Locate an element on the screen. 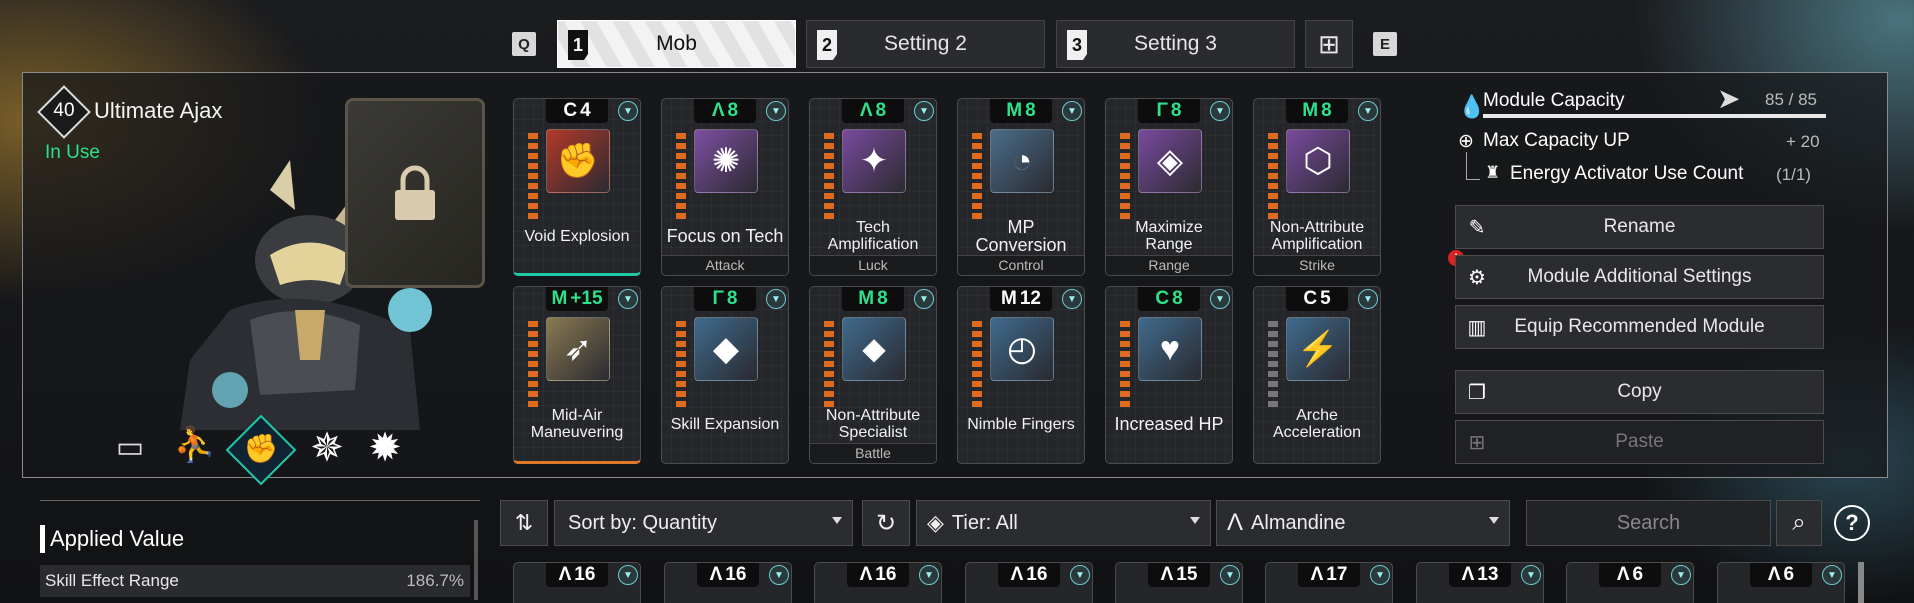 Image resolution: width=1914 pixels, height=603 pixels. module-cost: M 12 is located at coordinates (1021, 299).